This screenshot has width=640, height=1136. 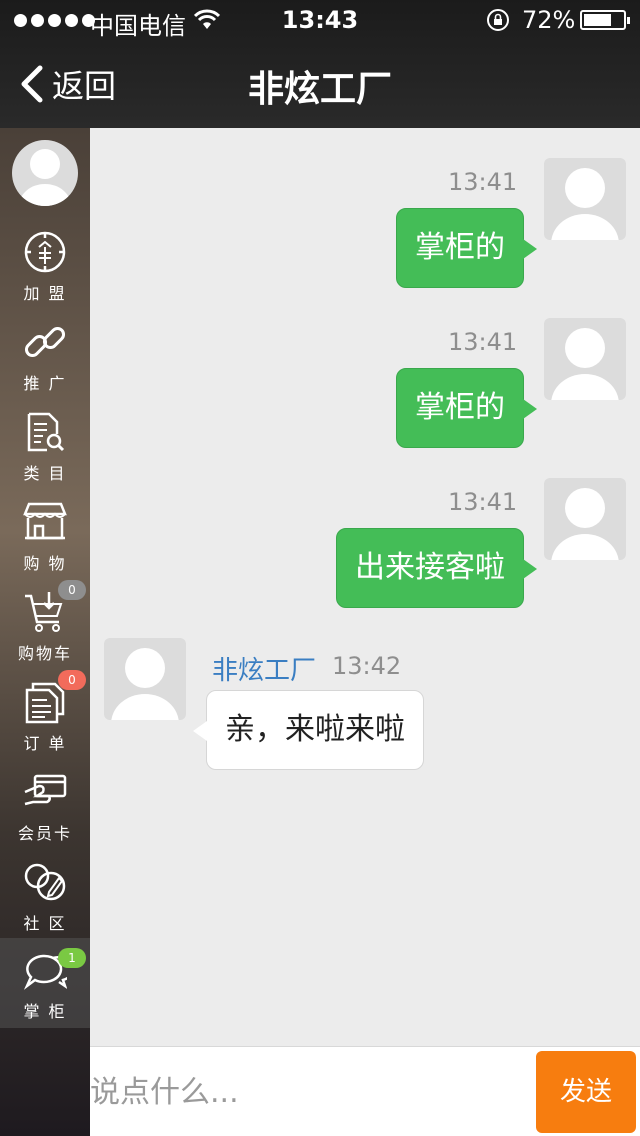 What do you see at coordinates (498, 20) in the screenshot?
I see `rotation-lock-icon` at bounding box center [498, 20].